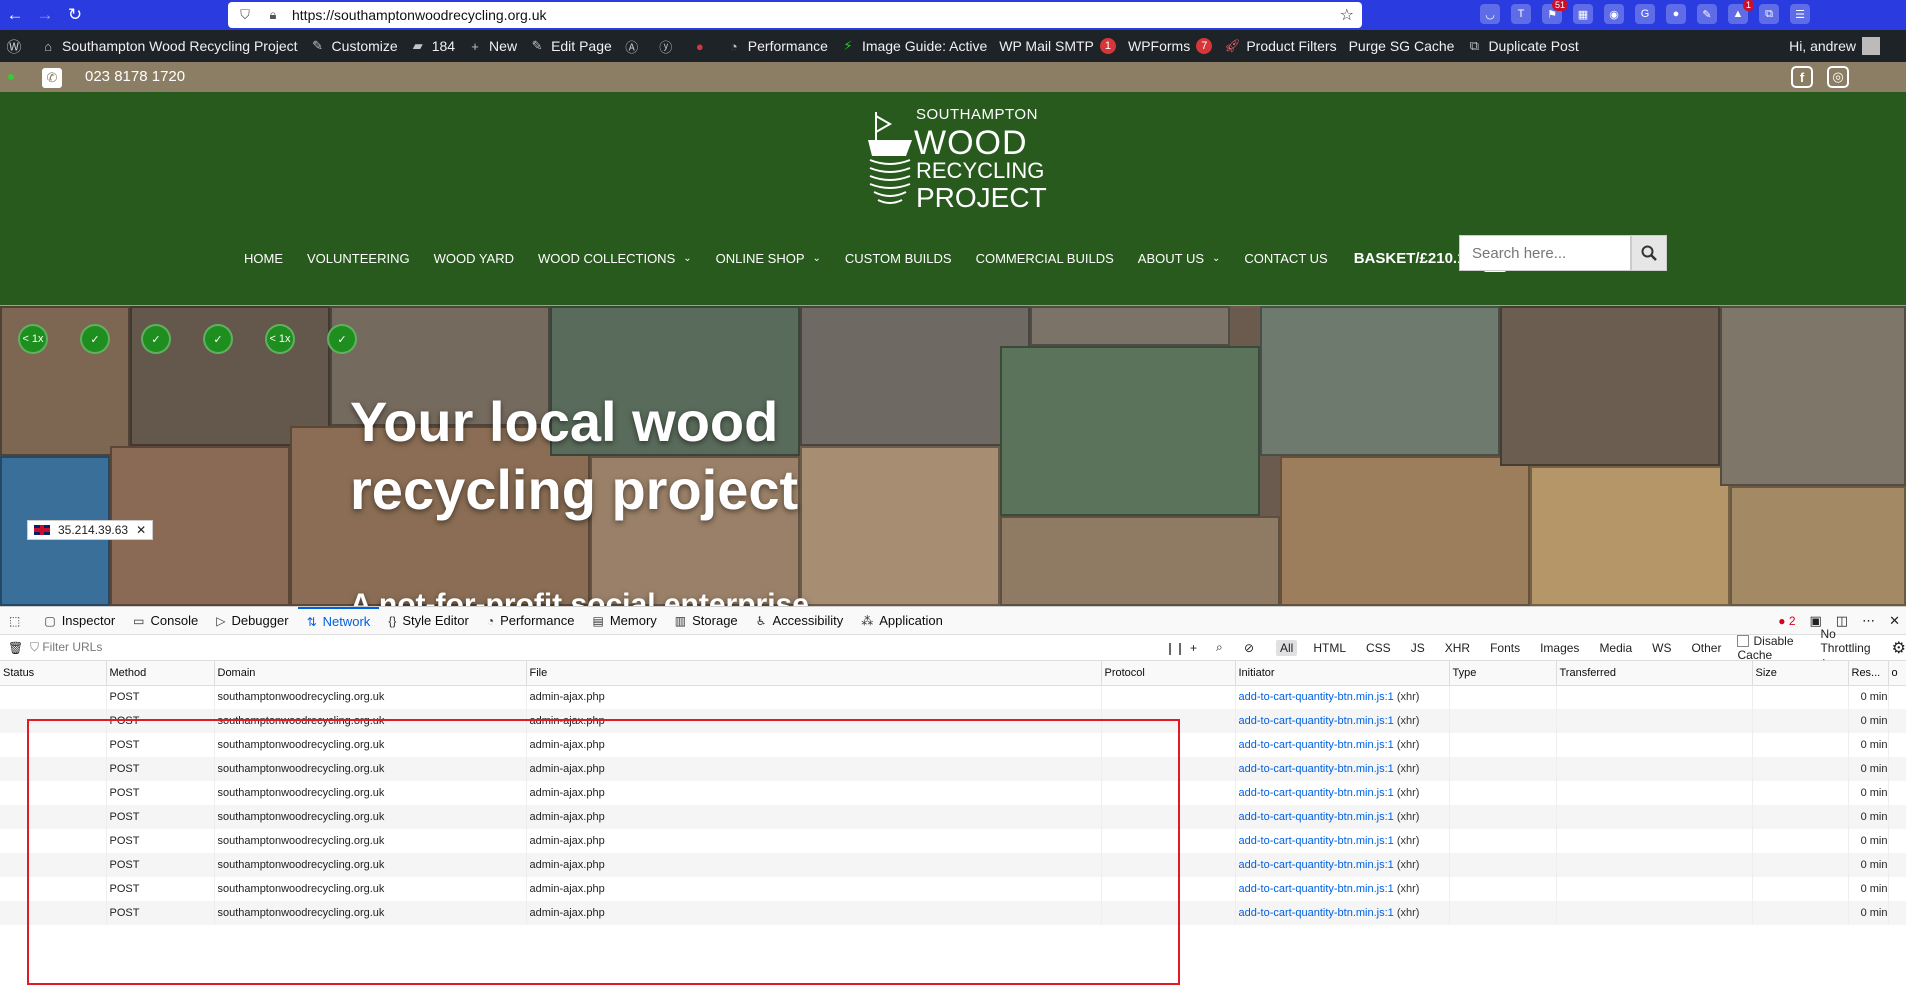 This screenshot has height=985, width=1906. I want to click on tab-performance: ◔ Performance, so click(531, 621).